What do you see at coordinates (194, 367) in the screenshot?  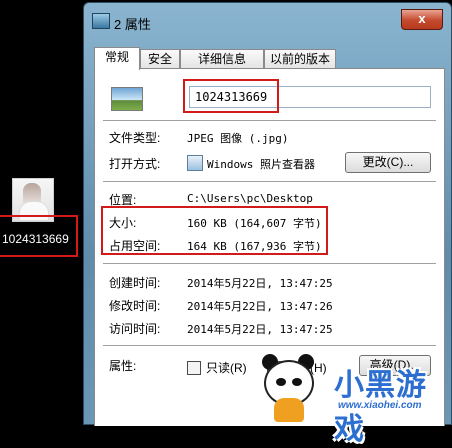 I see `readonly-check-box` at bounding box center [194, 367].